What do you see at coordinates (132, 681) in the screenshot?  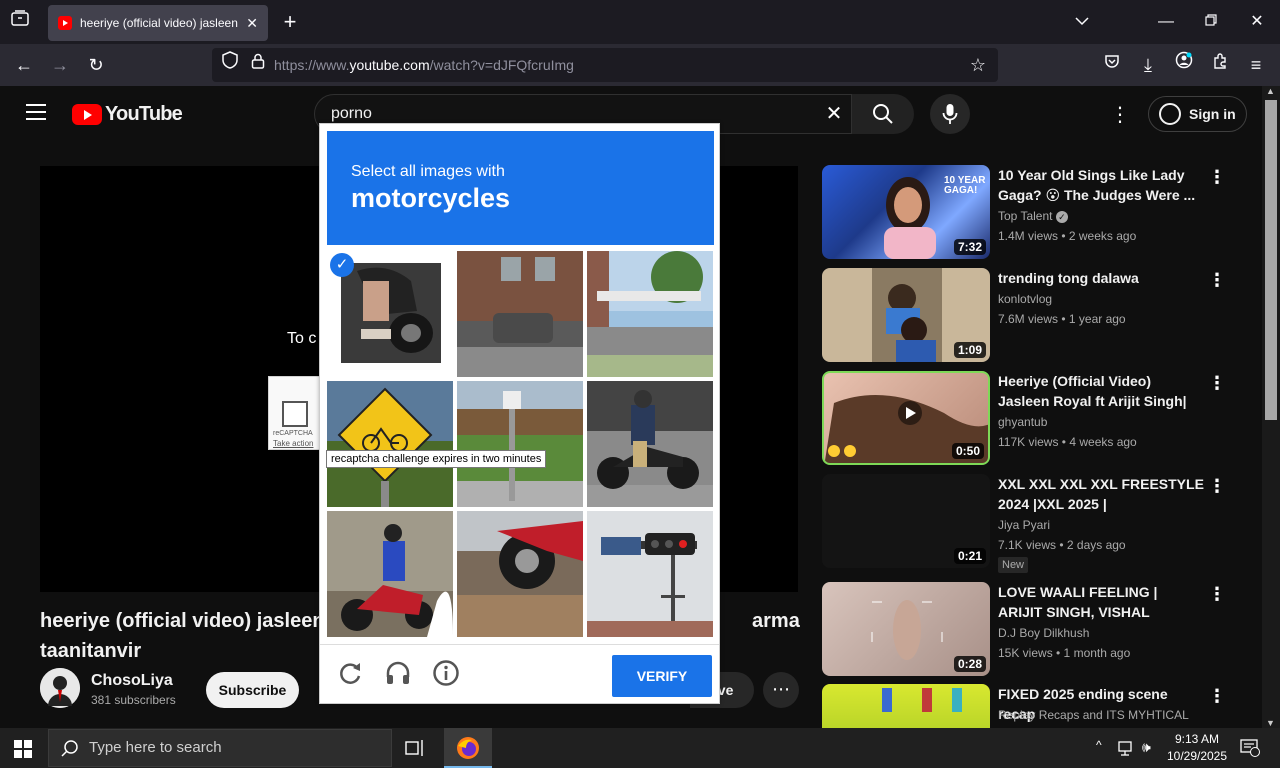 I see `channel-name: ChosoLiya` at bounding box center [132, 681].